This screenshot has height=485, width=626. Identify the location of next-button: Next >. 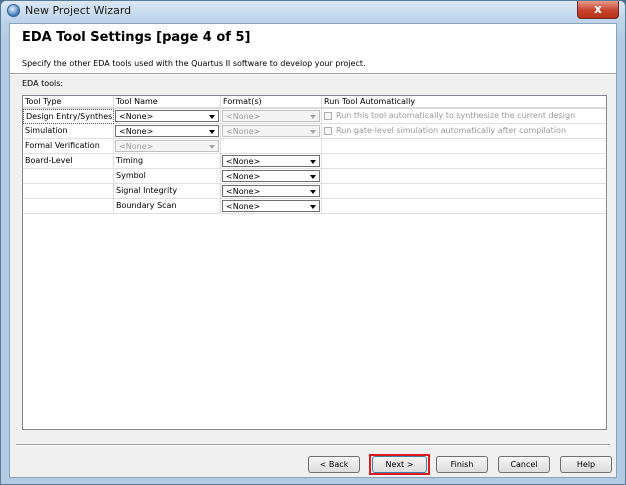
(399, 464).